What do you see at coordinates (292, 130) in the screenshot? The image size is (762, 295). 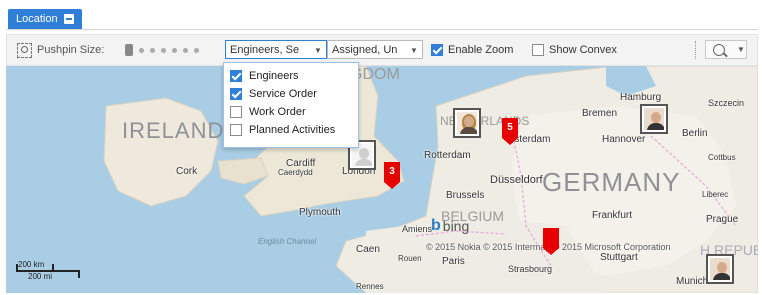 I see `layer-option-label: Planned Activities` at bounding box center [292, 130].